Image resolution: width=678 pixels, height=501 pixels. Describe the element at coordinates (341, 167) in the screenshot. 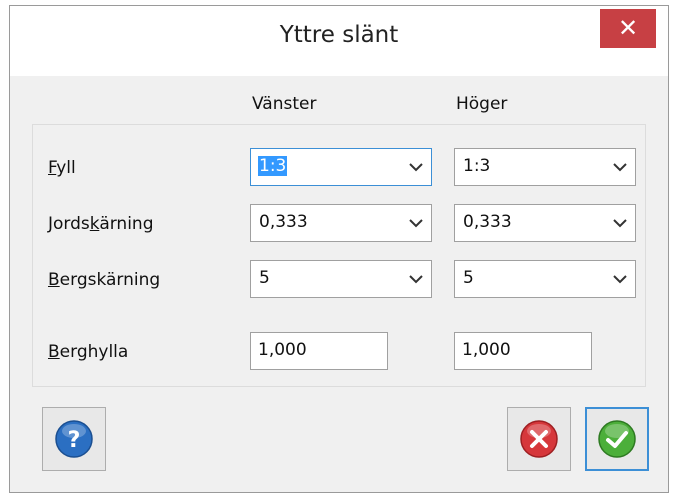

I see `fyll-left-combo: 1:3` at that location.